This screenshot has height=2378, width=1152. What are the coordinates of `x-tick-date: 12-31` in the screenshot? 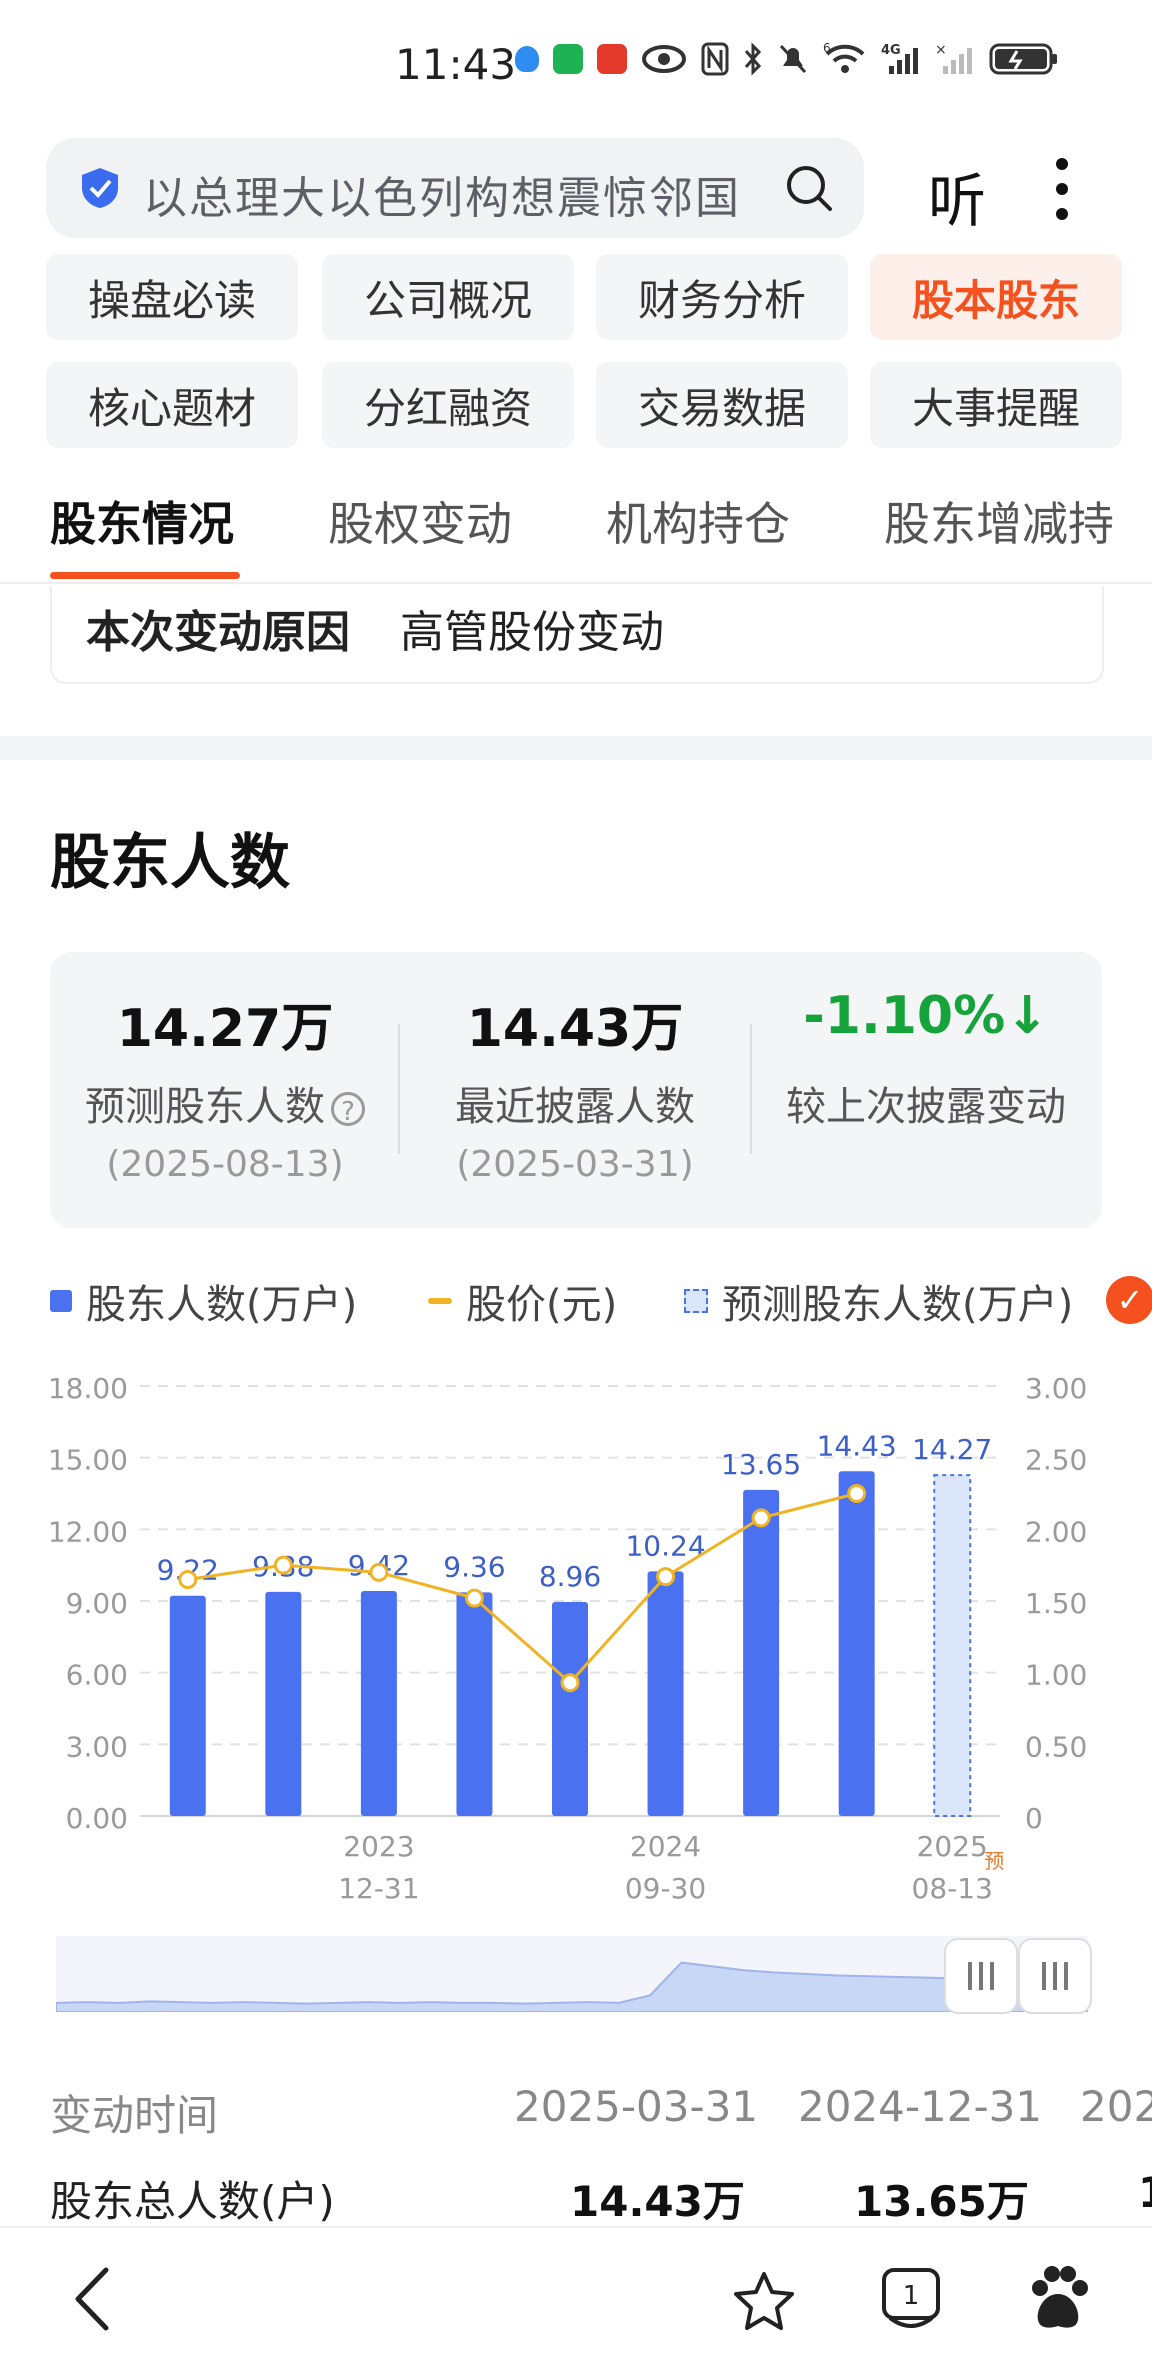 It's located at (378, 1886).